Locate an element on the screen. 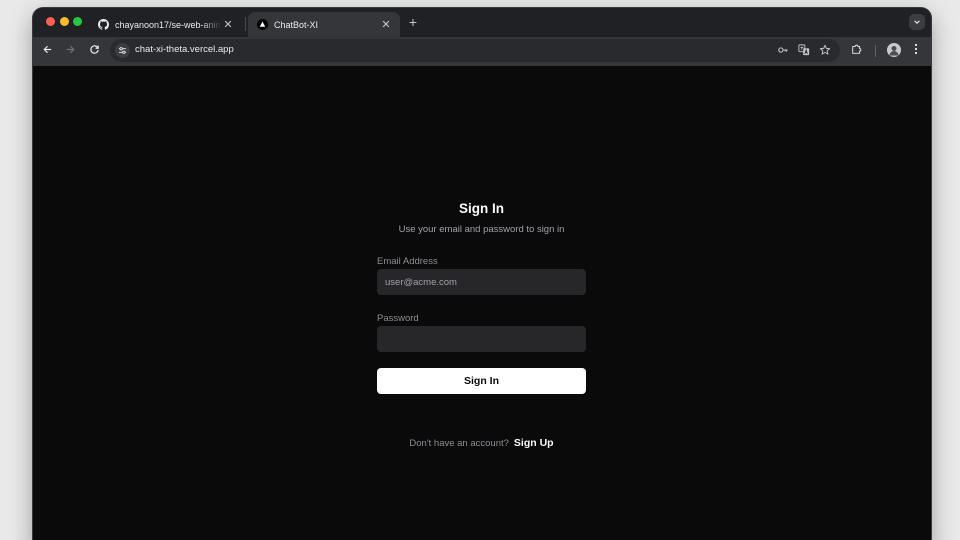  tab-search-button is located at coordinates (917, 22).